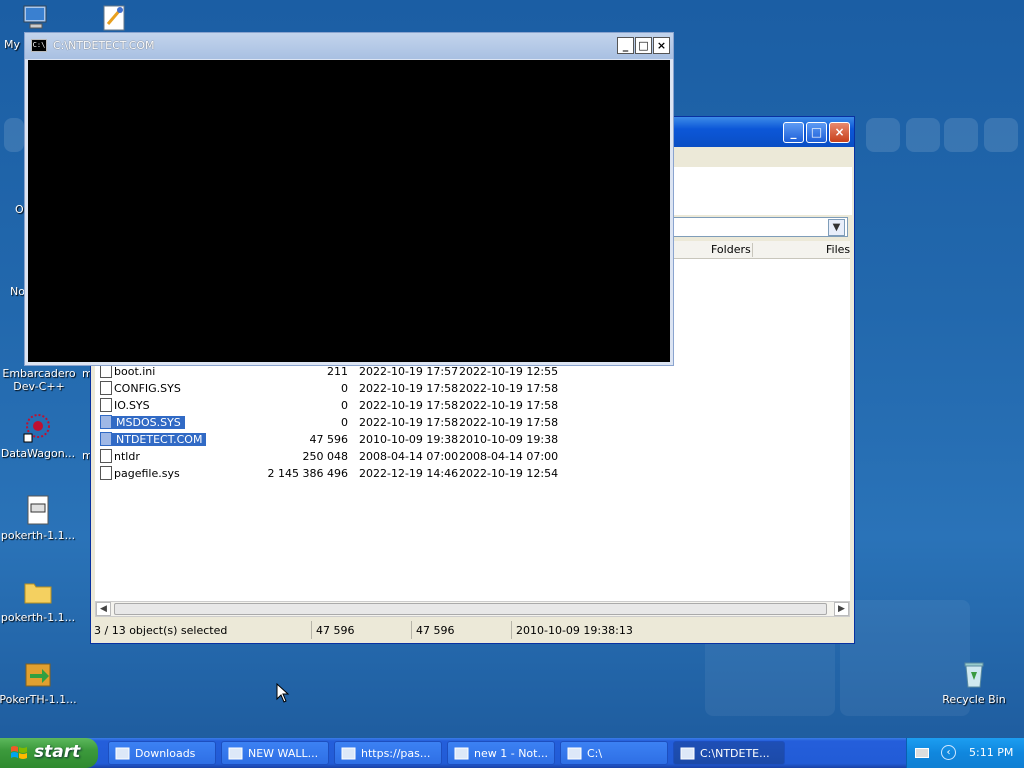  I want to click on file-name: CONFIG.SYS, so click(147, 388).